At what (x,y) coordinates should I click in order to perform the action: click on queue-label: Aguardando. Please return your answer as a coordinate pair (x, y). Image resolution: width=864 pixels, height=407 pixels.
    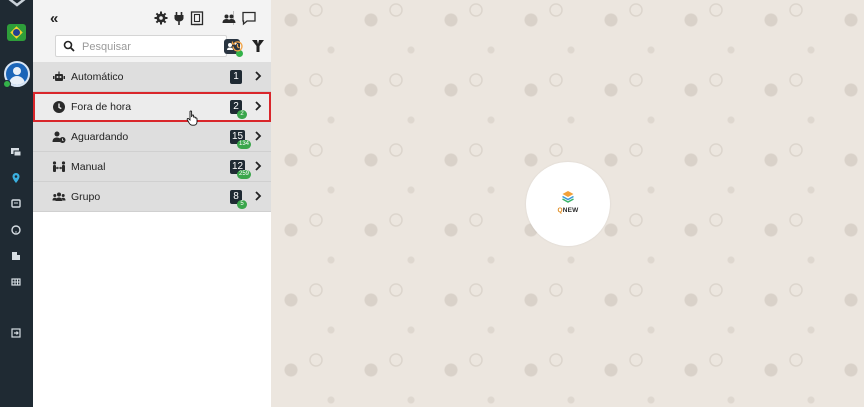
    Looking at the image, I should click on (100, 137).